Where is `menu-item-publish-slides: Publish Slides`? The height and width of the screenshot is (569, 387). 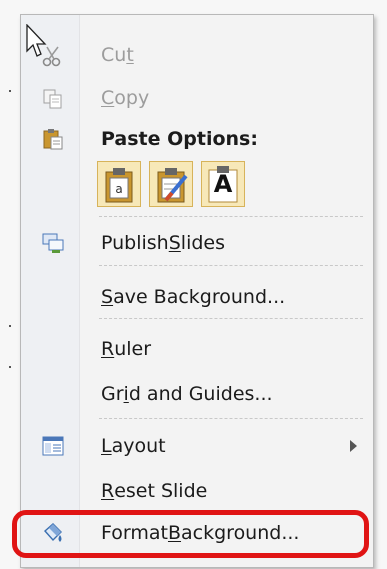
menu-item-publish-slides: Publish Slides is located at coordinates (223, 243).